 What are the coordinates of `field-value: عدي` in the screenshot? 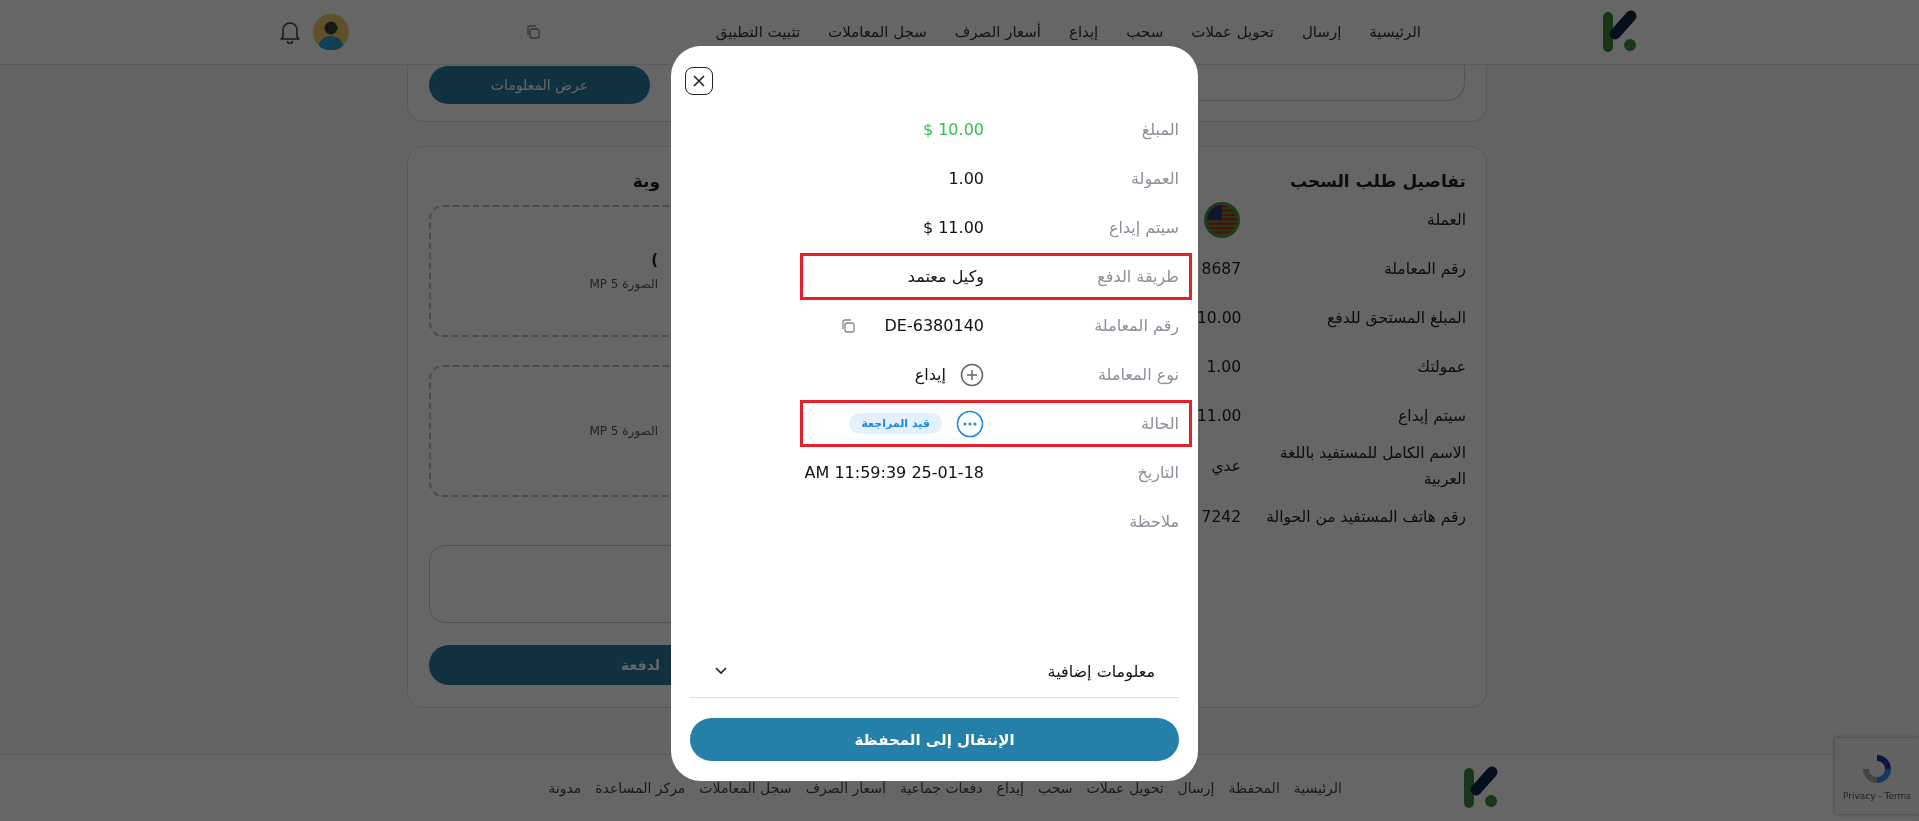 It's located at (1225, 466).